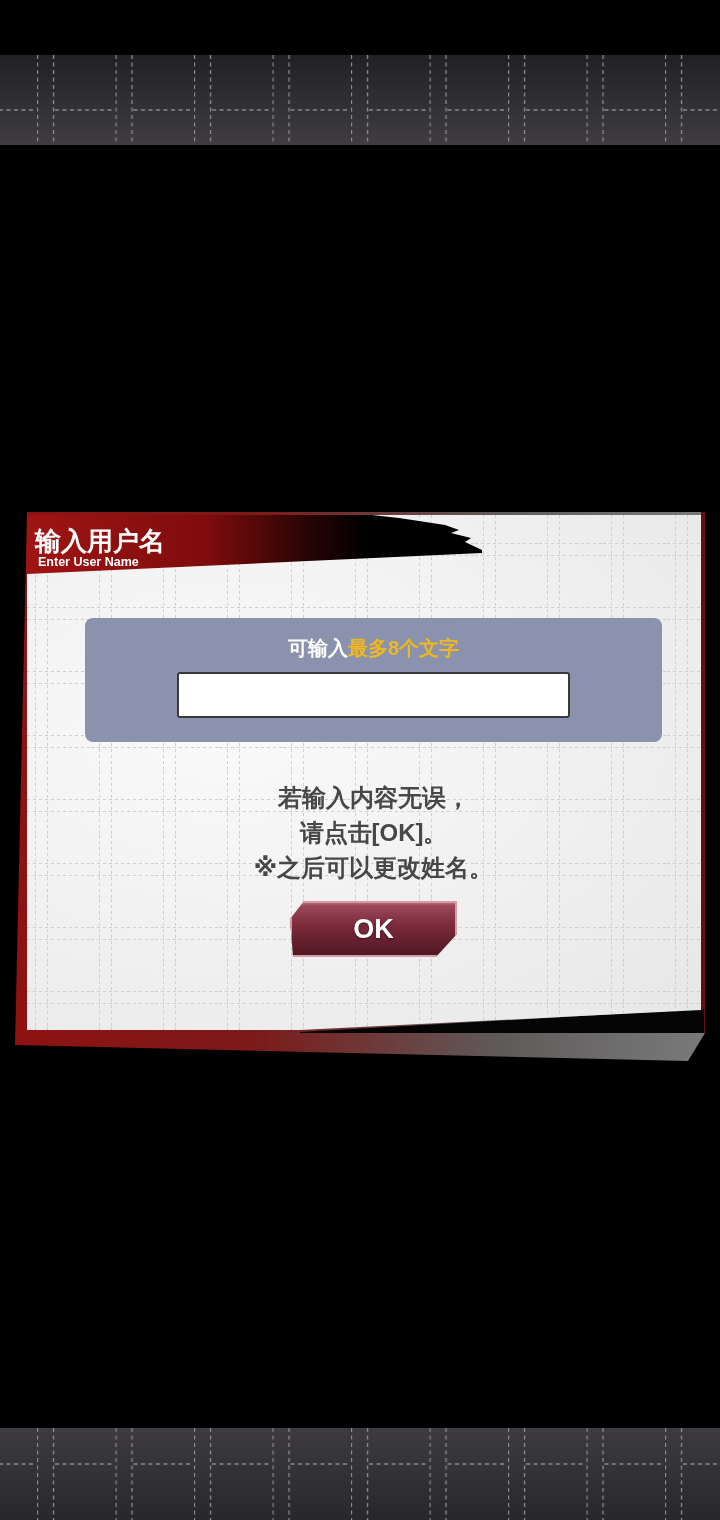 The height and width of the screenshot is (1520, 720). Describe the element at coordinates (373, 929) in the screenshot. I see `ok-button: OK` at that location.